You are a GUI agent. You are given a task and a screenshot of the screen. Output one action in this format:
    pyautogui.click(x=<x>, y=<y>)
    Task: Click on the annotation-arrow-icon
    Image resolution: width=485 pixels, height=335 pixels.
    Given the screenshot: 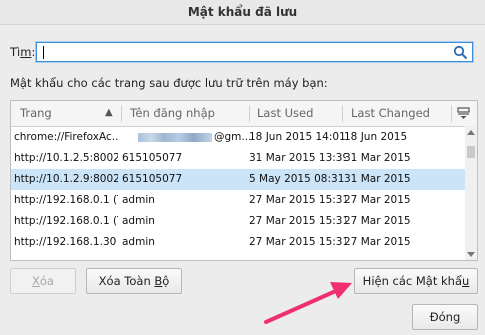 What is the action you would take?
    pyautogui.click(x=308, y=303)
    